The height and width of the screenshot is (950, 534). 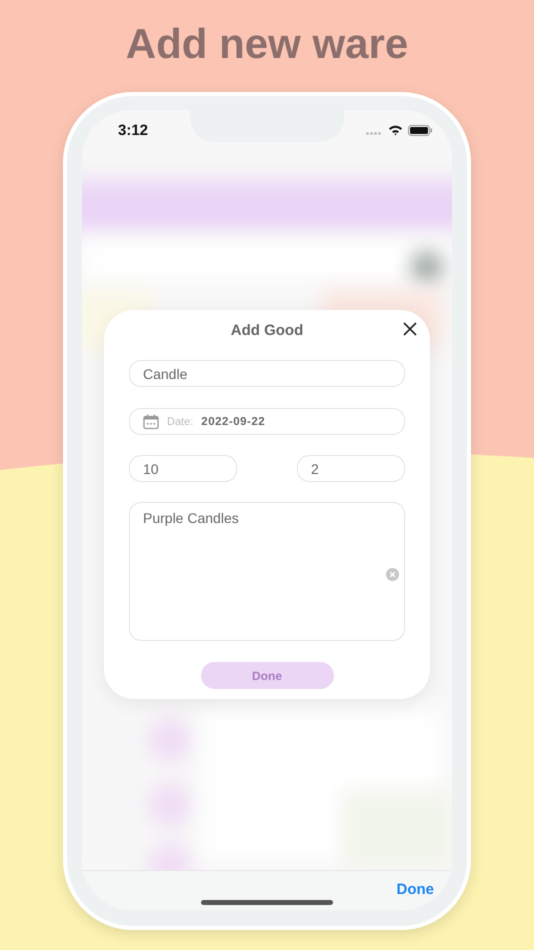 What do you see at coordinates (267, 421) in the screenshot?
I see `date-field: Date: 2022-09-22` at bounding box center [267, 421].